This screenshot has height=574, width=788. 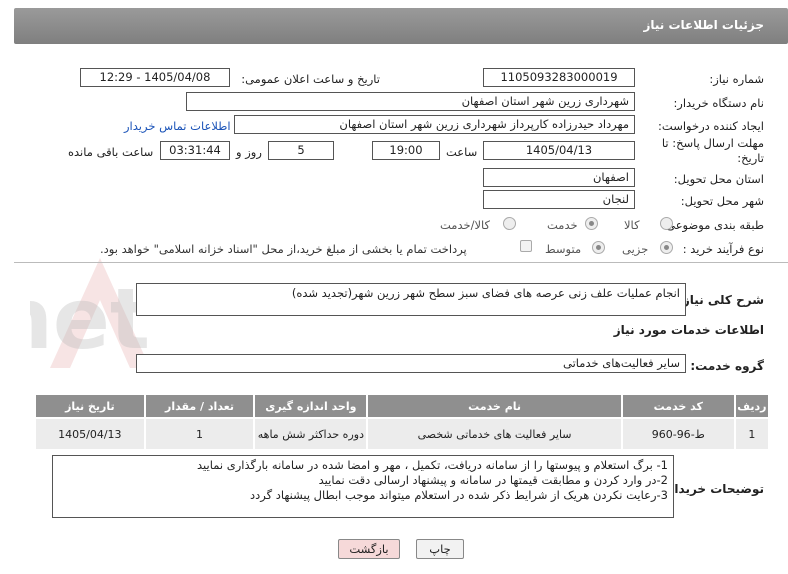 What do you see at coordinates (736, 79) in the screenshot?
I see `need-number-label: شماره نیاز:` at bounding box center [736, 79].